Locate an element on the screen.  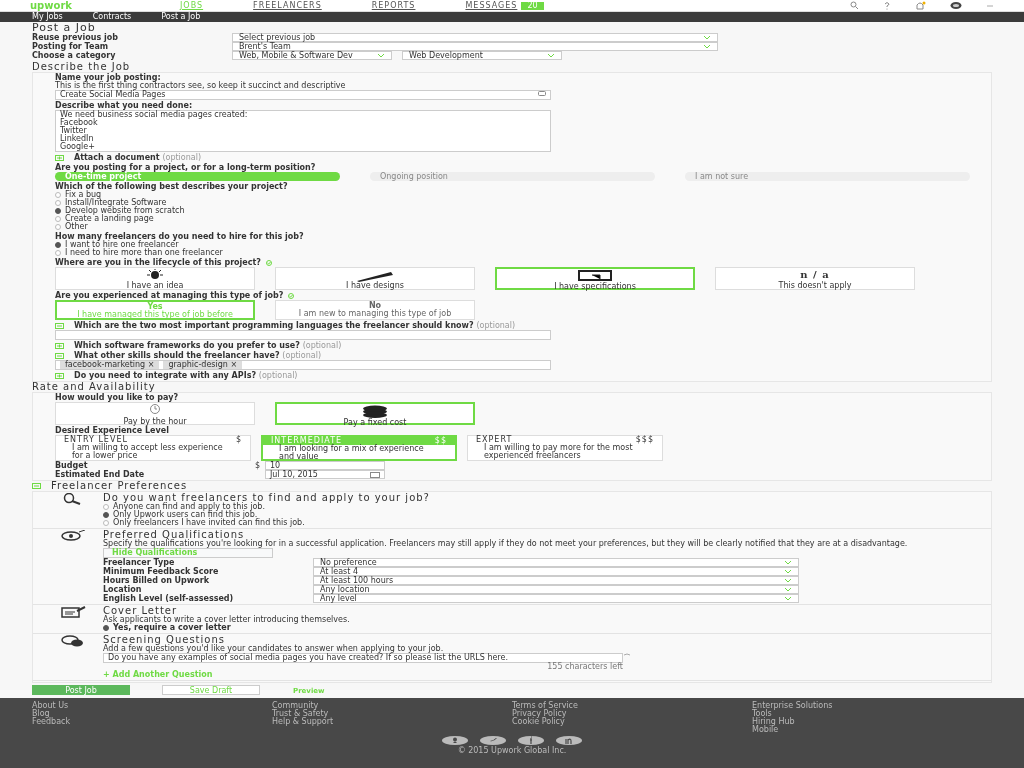
calendar-icon is located at coordinates (375, 474).